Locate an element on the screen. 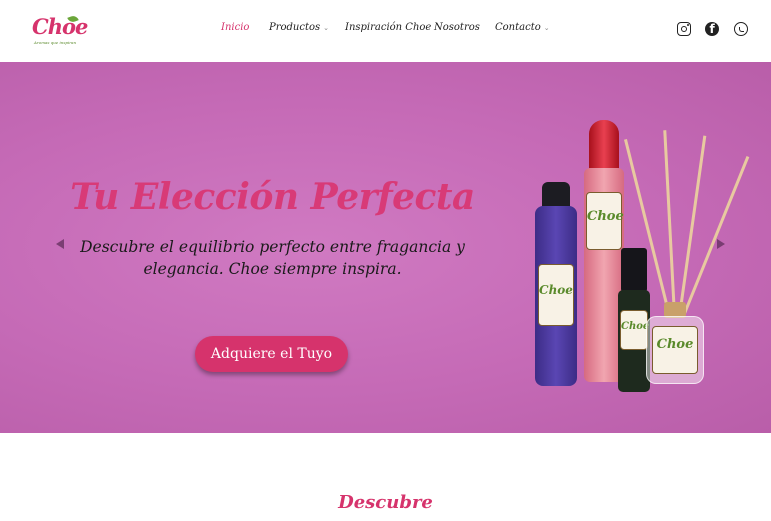 This screenshot has height=521, width=771. nav-item-contacto: Contacto ⌄ is located at coordinates (522, 27).